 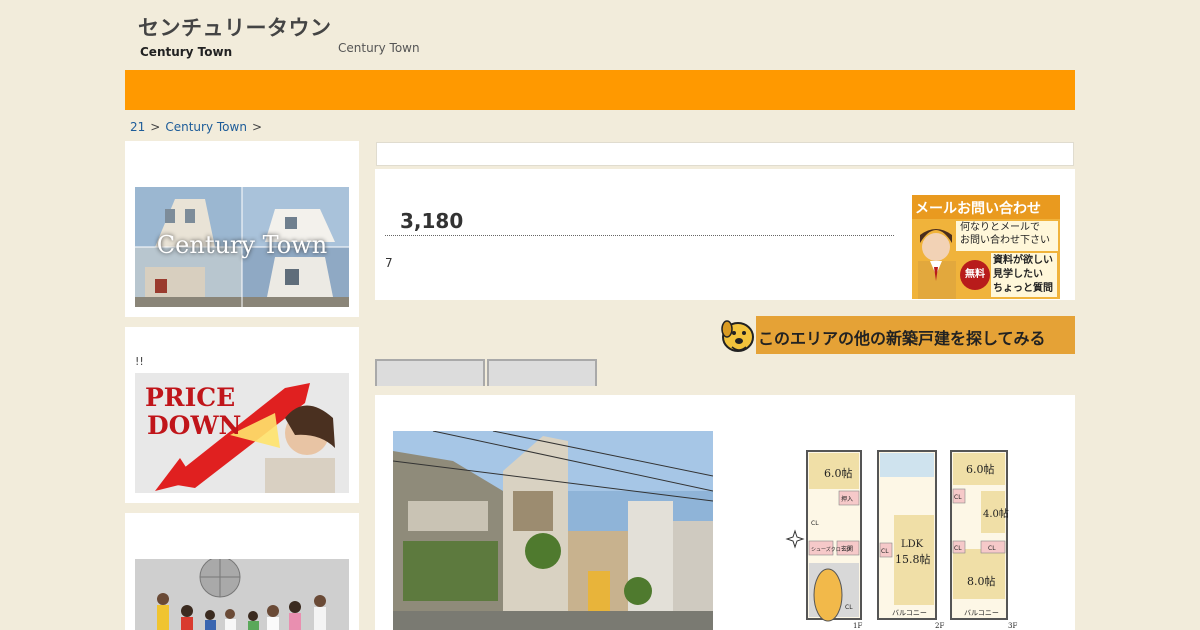 I want to click on room-1f-6: 6.0帖, so click(x=838, y=473).